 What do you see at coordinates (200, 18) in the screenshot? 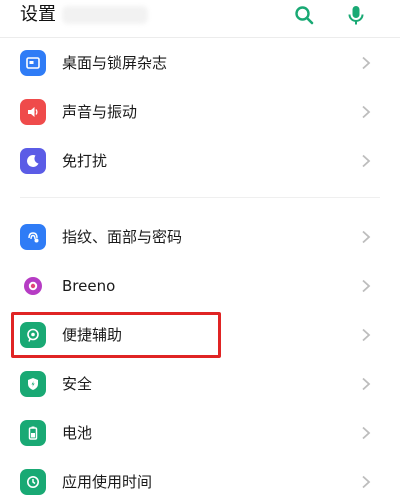
I see `header: 设置` at bounding box center [200, 18].